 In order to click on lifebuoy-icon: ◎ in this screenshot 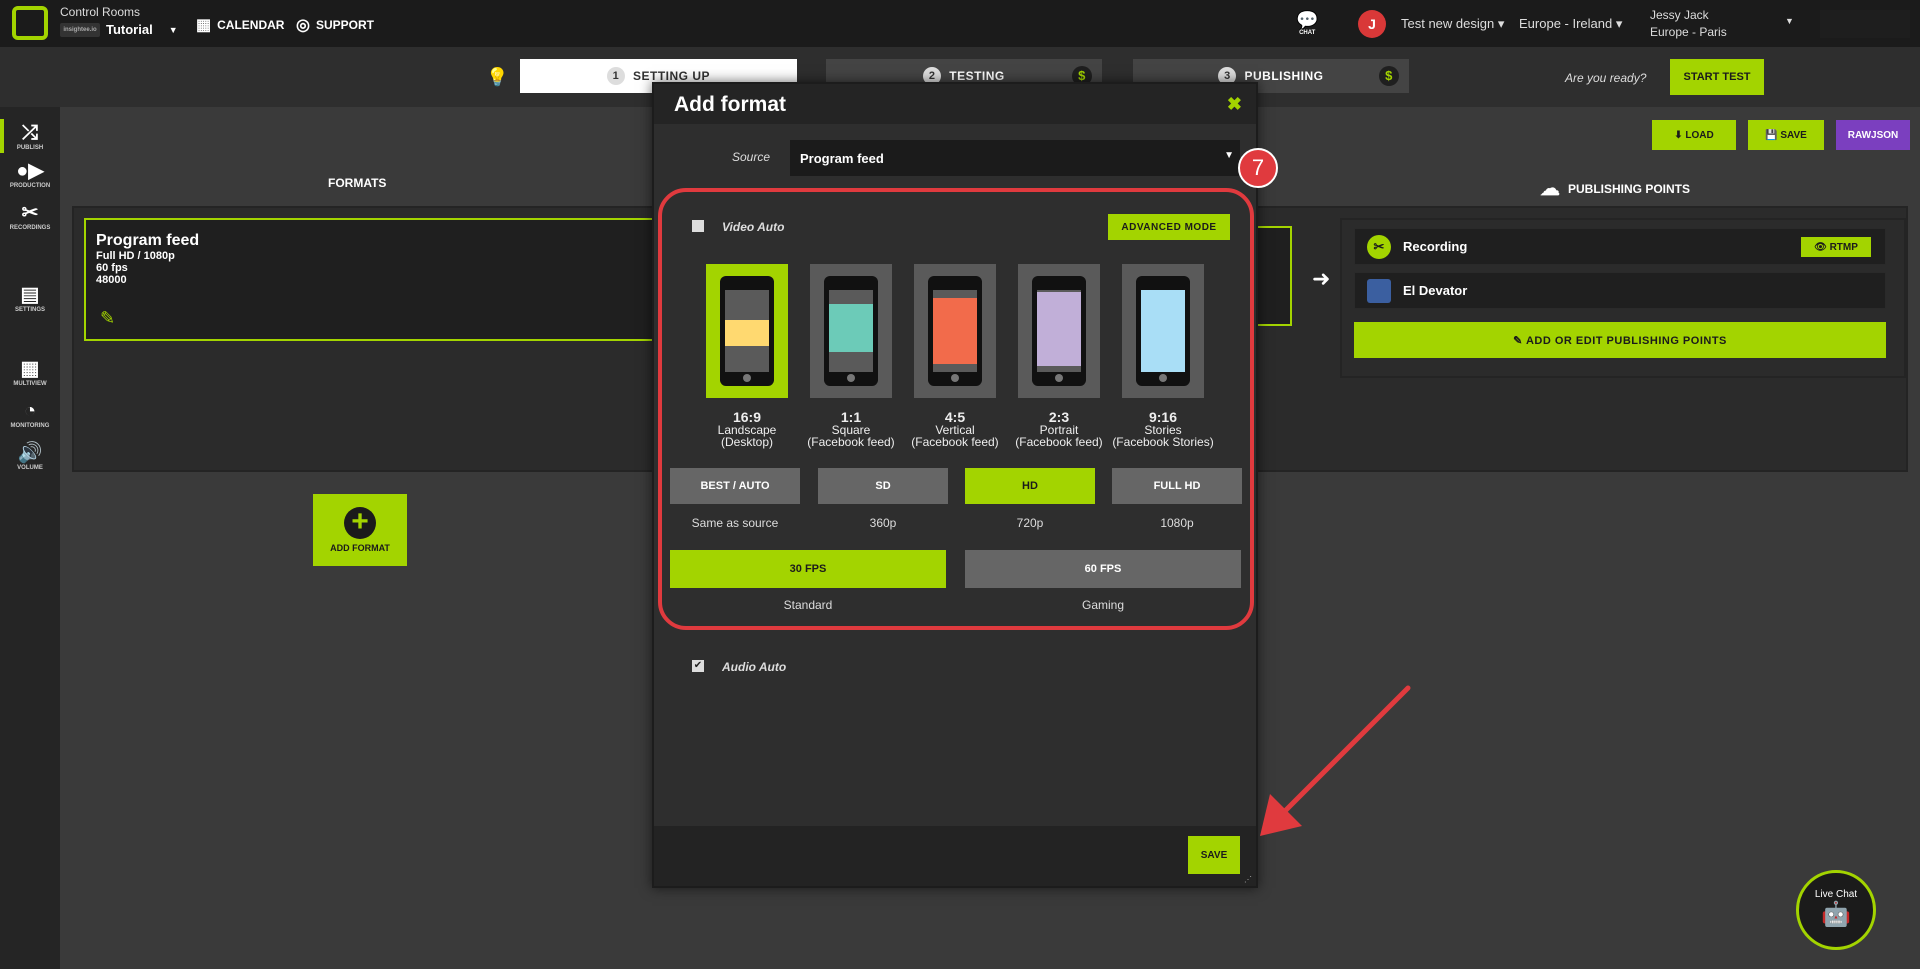, I will do `click(303, 25)`.